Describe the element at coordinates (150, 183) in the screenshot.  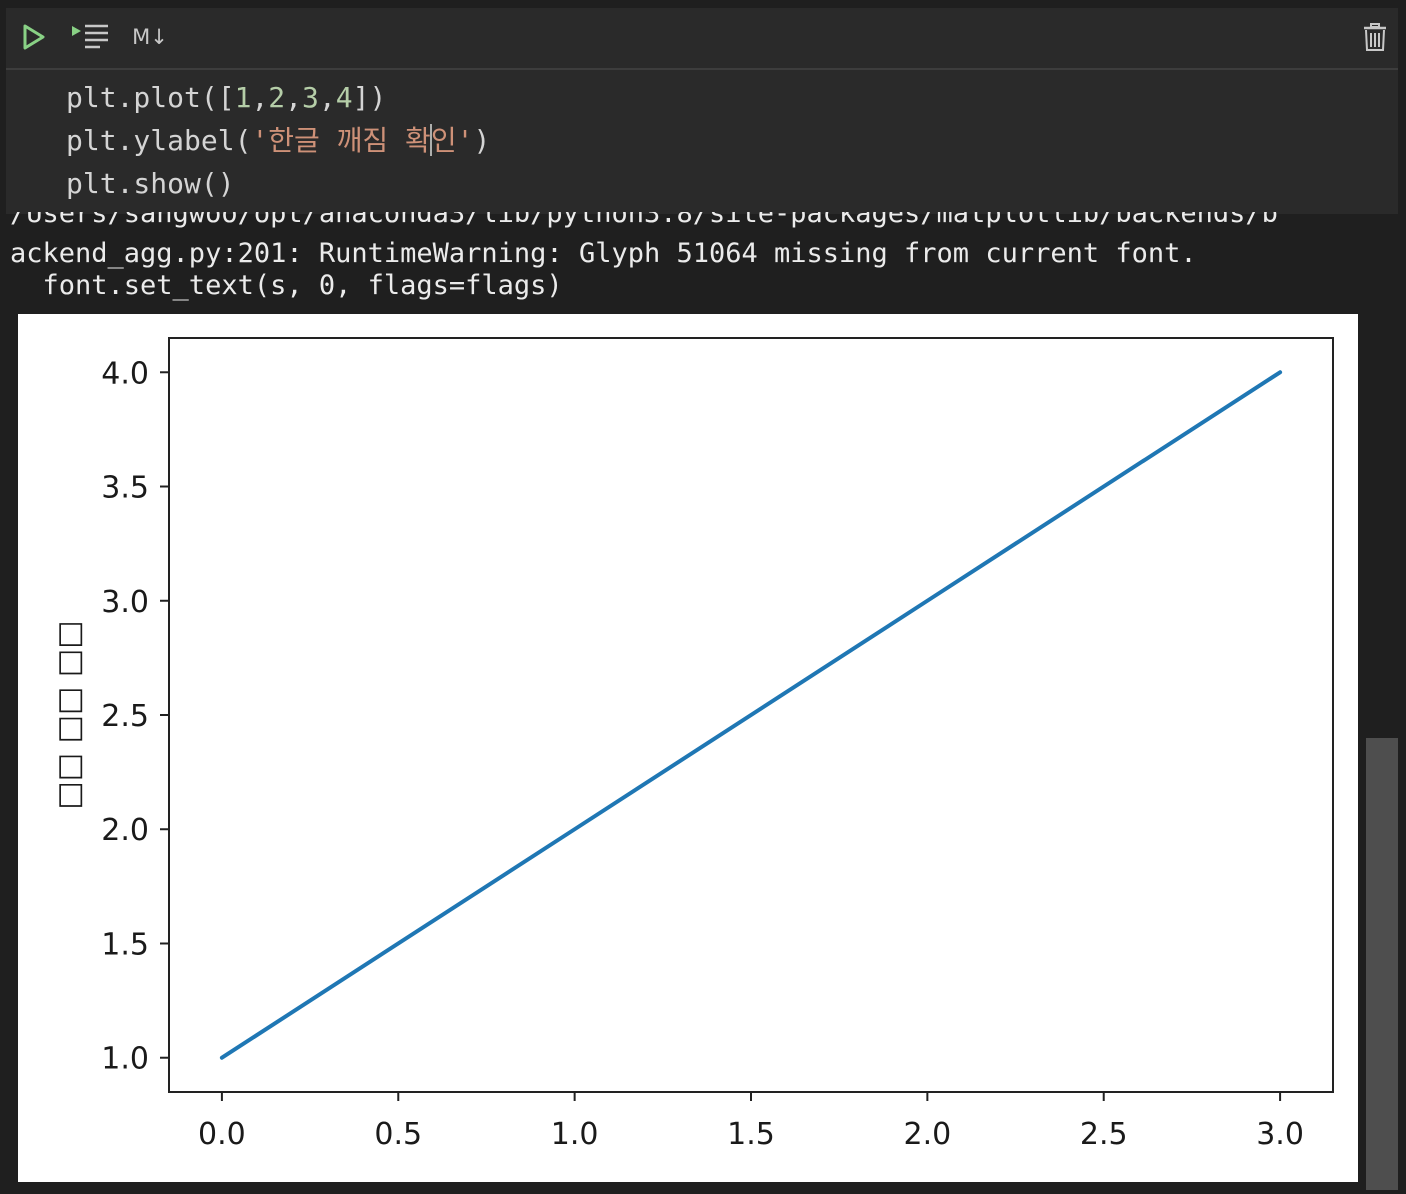
I see `code-line: plt.show()` at that location.